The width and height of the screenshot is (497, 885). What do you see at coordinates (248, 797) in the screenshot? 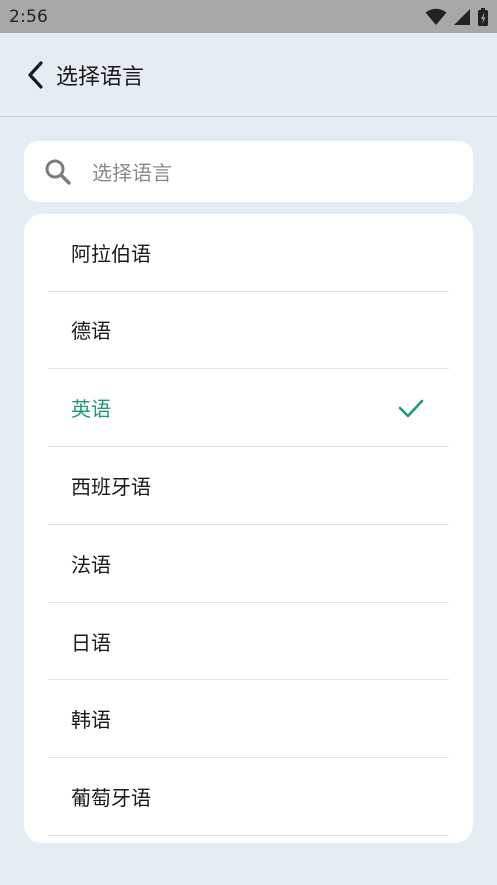
I see `language-item-portuguese: 葡萄牙语` at bounding box center [248, 797].